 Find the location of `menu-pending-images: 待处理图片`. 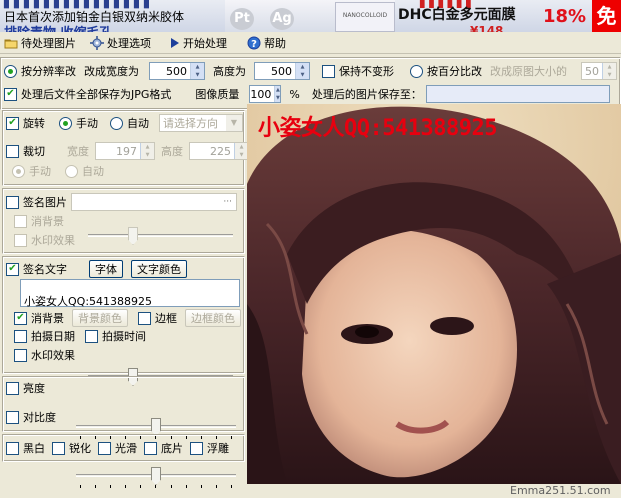

menu-pending-images: 待处理图片 is located at coordinates (40, 43).